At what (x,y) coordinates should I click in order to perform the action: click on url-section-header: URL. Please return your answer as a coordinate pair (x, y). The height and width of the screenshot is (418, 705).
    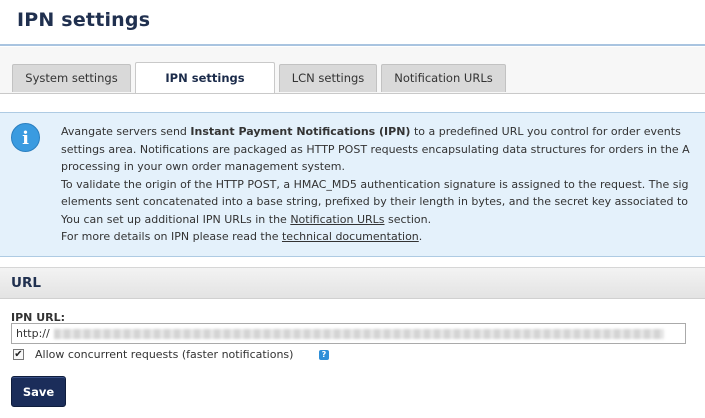
    Looking at the image, I should click on (352, 283).